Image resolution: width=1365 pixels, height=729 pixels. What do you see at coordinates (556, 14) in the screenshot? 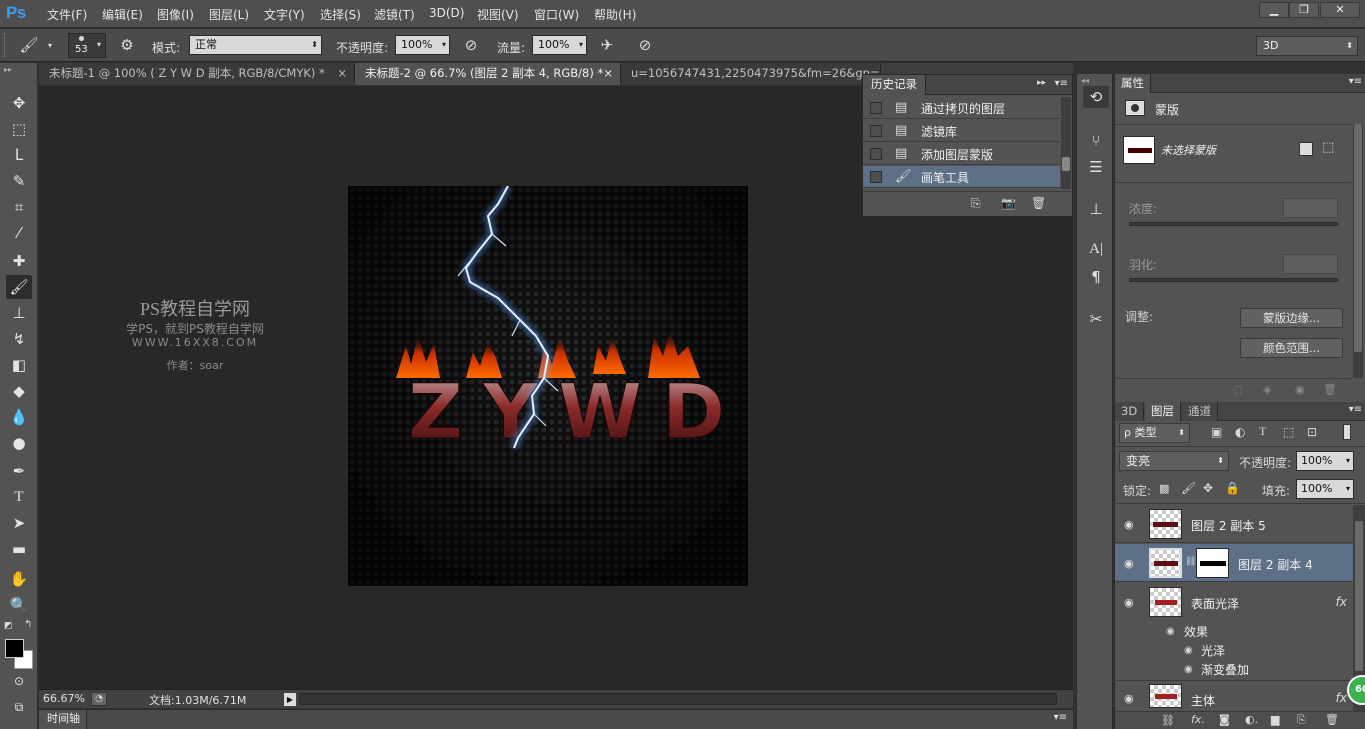
I see `menu-window: 窗口(W)` at bounding box center [556, 14].